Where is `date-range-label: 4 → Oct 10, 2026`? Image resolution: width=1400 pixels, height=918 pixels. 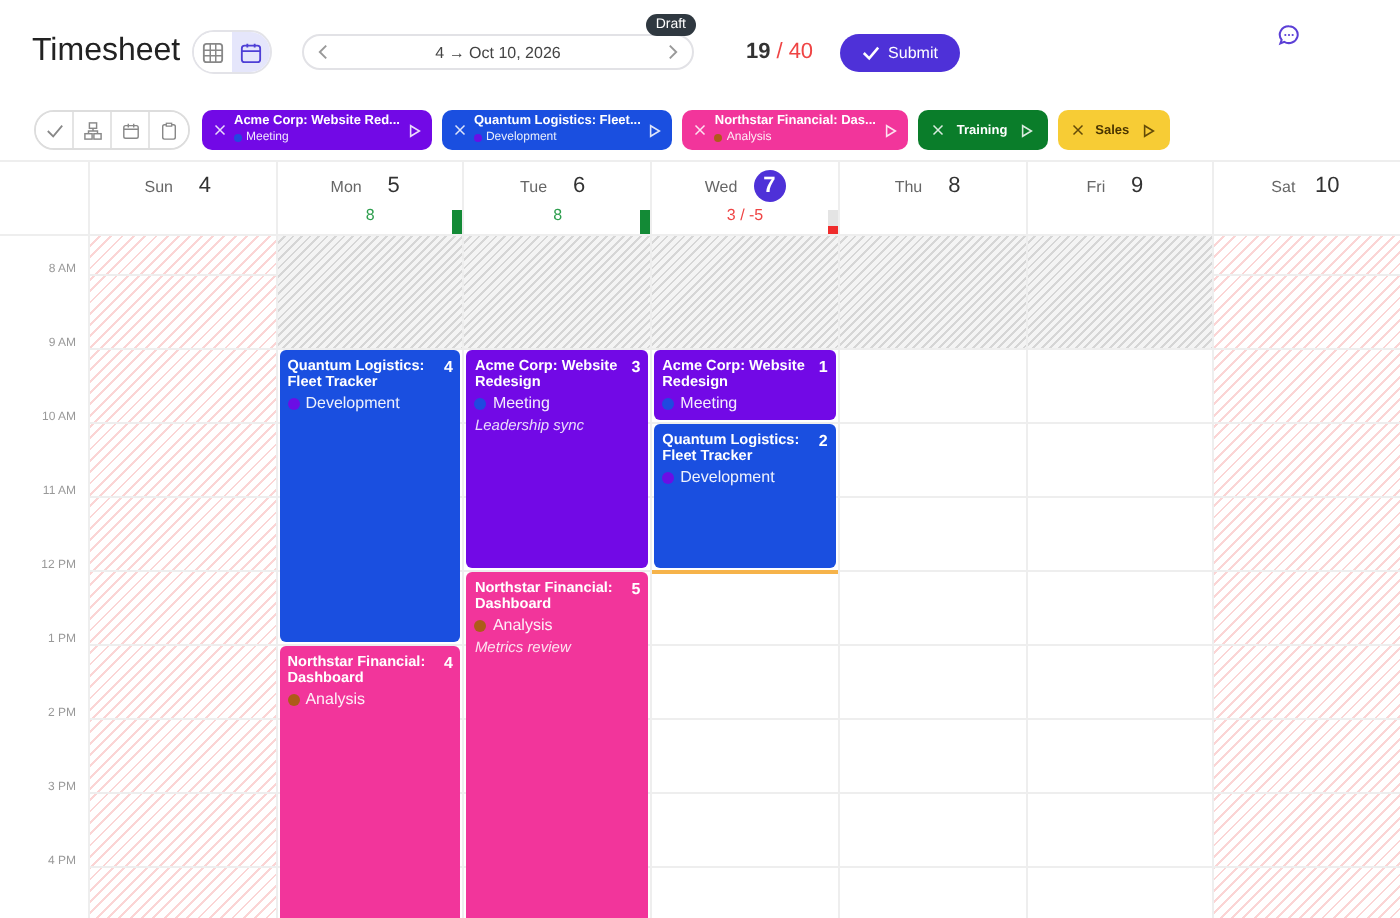
date-range-label: 4 → Oct 10, 2026 is located at coordinates (498, 52).